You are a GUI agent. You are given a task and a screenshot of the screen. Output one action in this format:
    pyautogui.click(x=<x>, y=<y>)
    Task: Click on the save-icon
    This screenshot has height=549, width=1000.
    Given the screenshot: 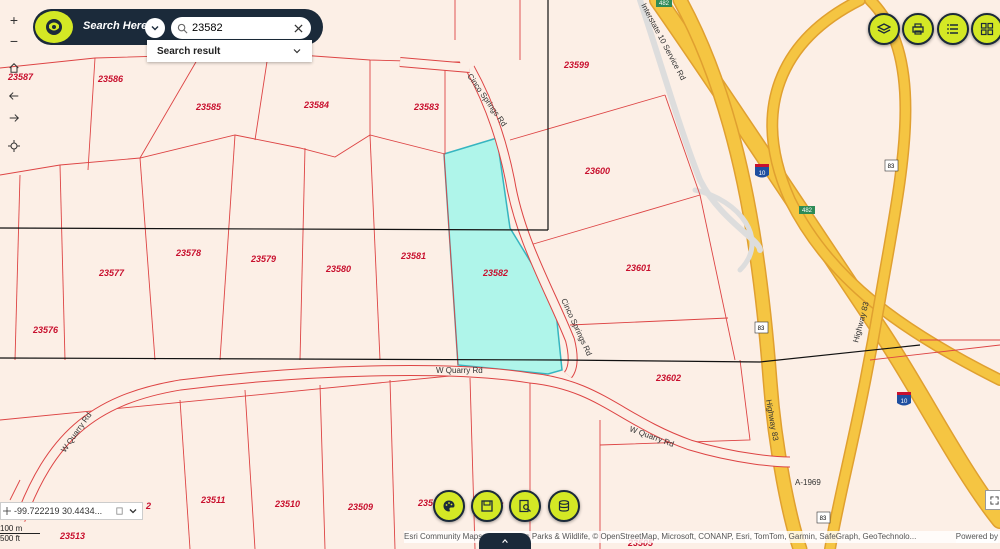 What is the action you would take?
    pyautogui.click(x=487, y=506)
    